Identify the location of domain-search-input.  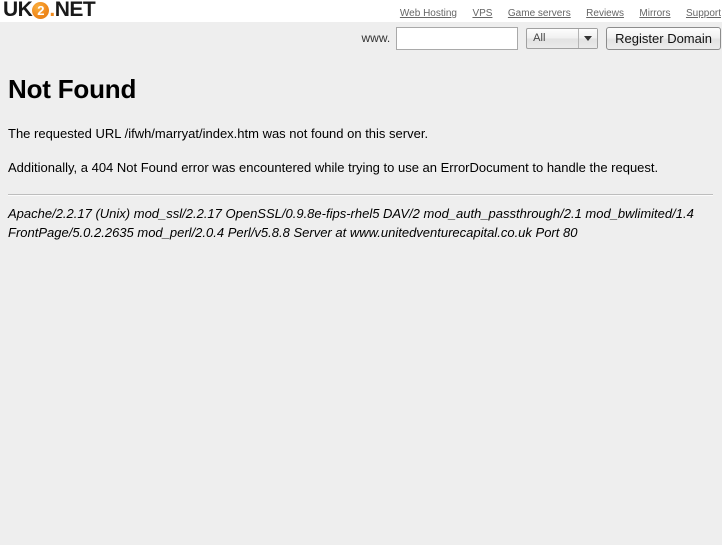
(457, 38).